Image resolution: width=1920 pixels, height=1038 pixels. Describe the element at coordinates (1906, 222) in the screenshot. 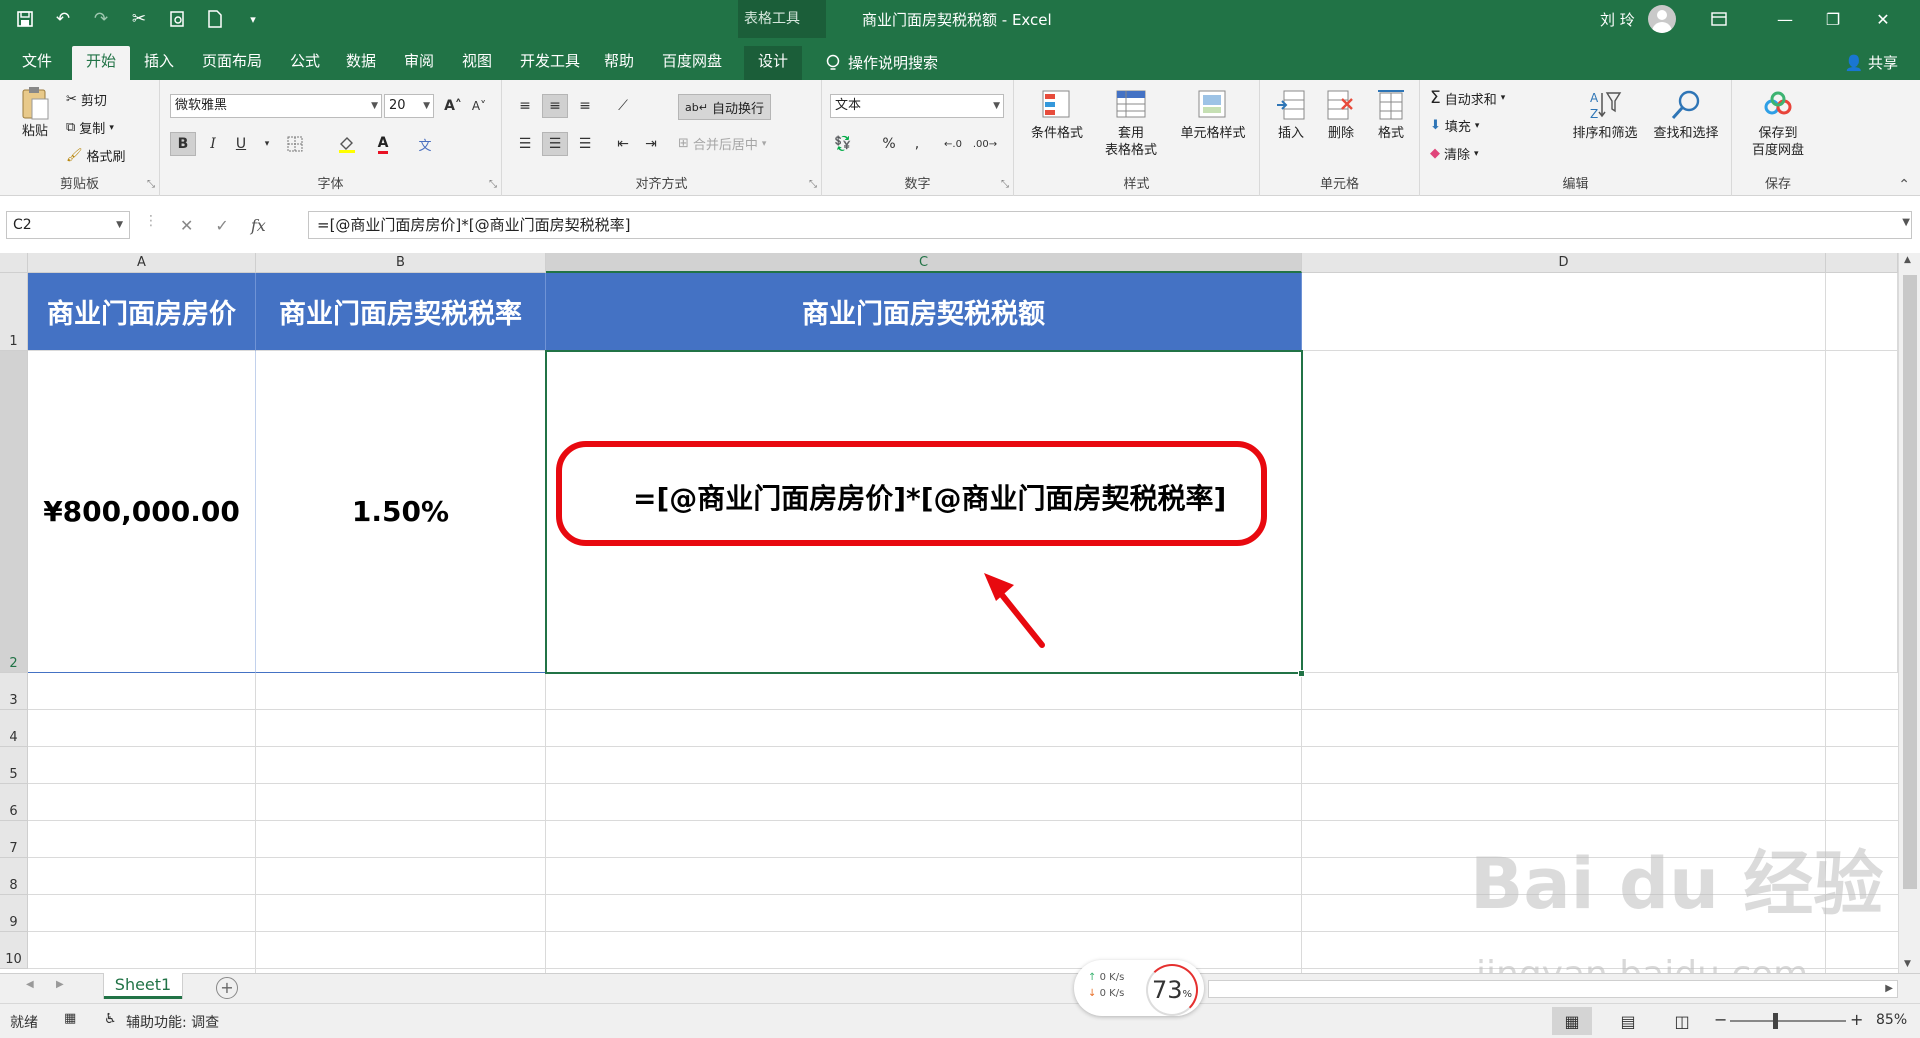

I see `expand-formula-bar-icon: ▼` at that location.